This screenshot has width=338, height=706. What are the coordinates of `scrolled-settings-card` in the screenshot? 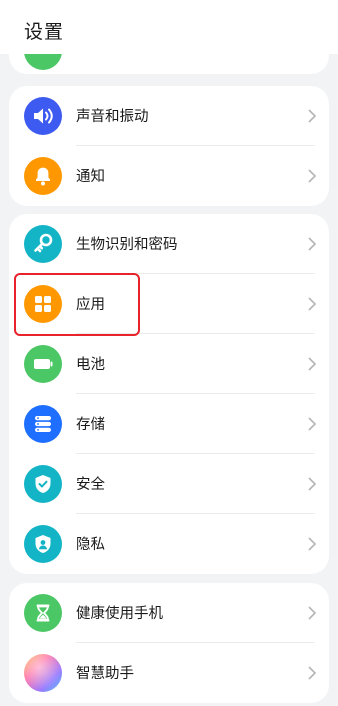 It's located at (169, 64).